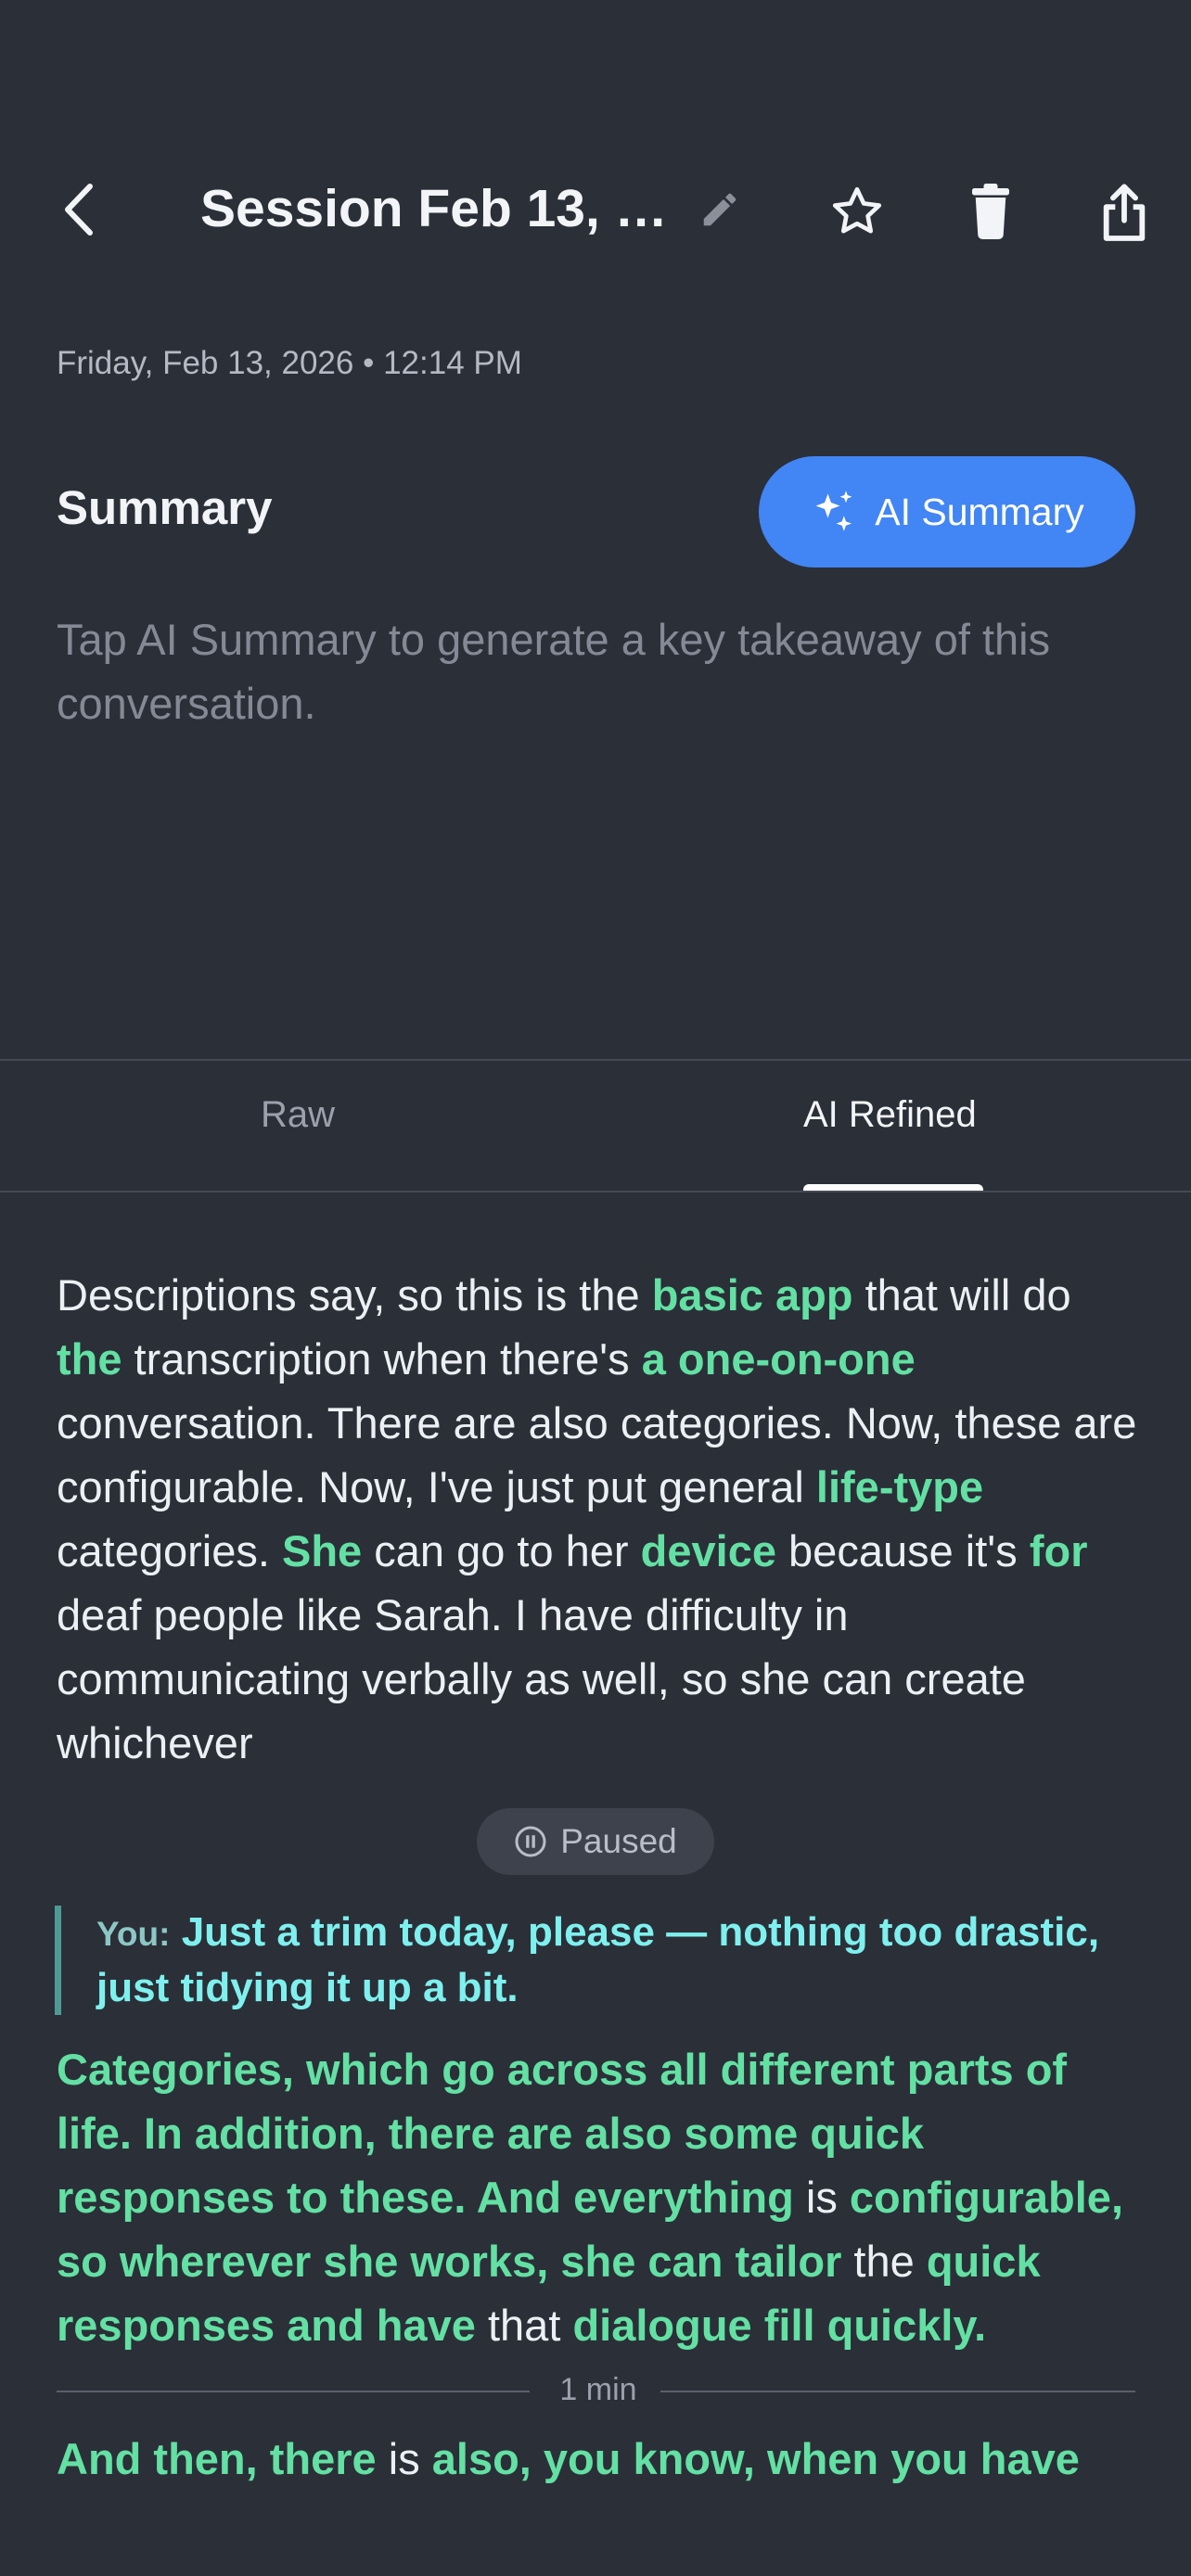 The width and height of the screenshot is (1191, 2576). I want to click on paused-label: Paused, so click(618, 1841).